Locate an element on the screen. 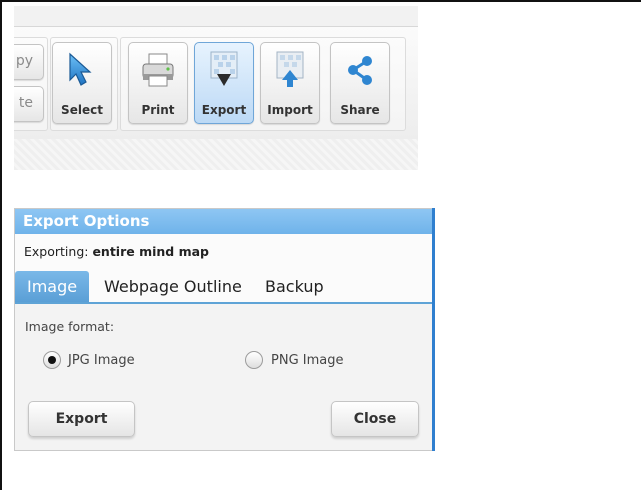 The height and width of the screenshot is (490, 641). import-button: Import is located at coordinates (290, 83).